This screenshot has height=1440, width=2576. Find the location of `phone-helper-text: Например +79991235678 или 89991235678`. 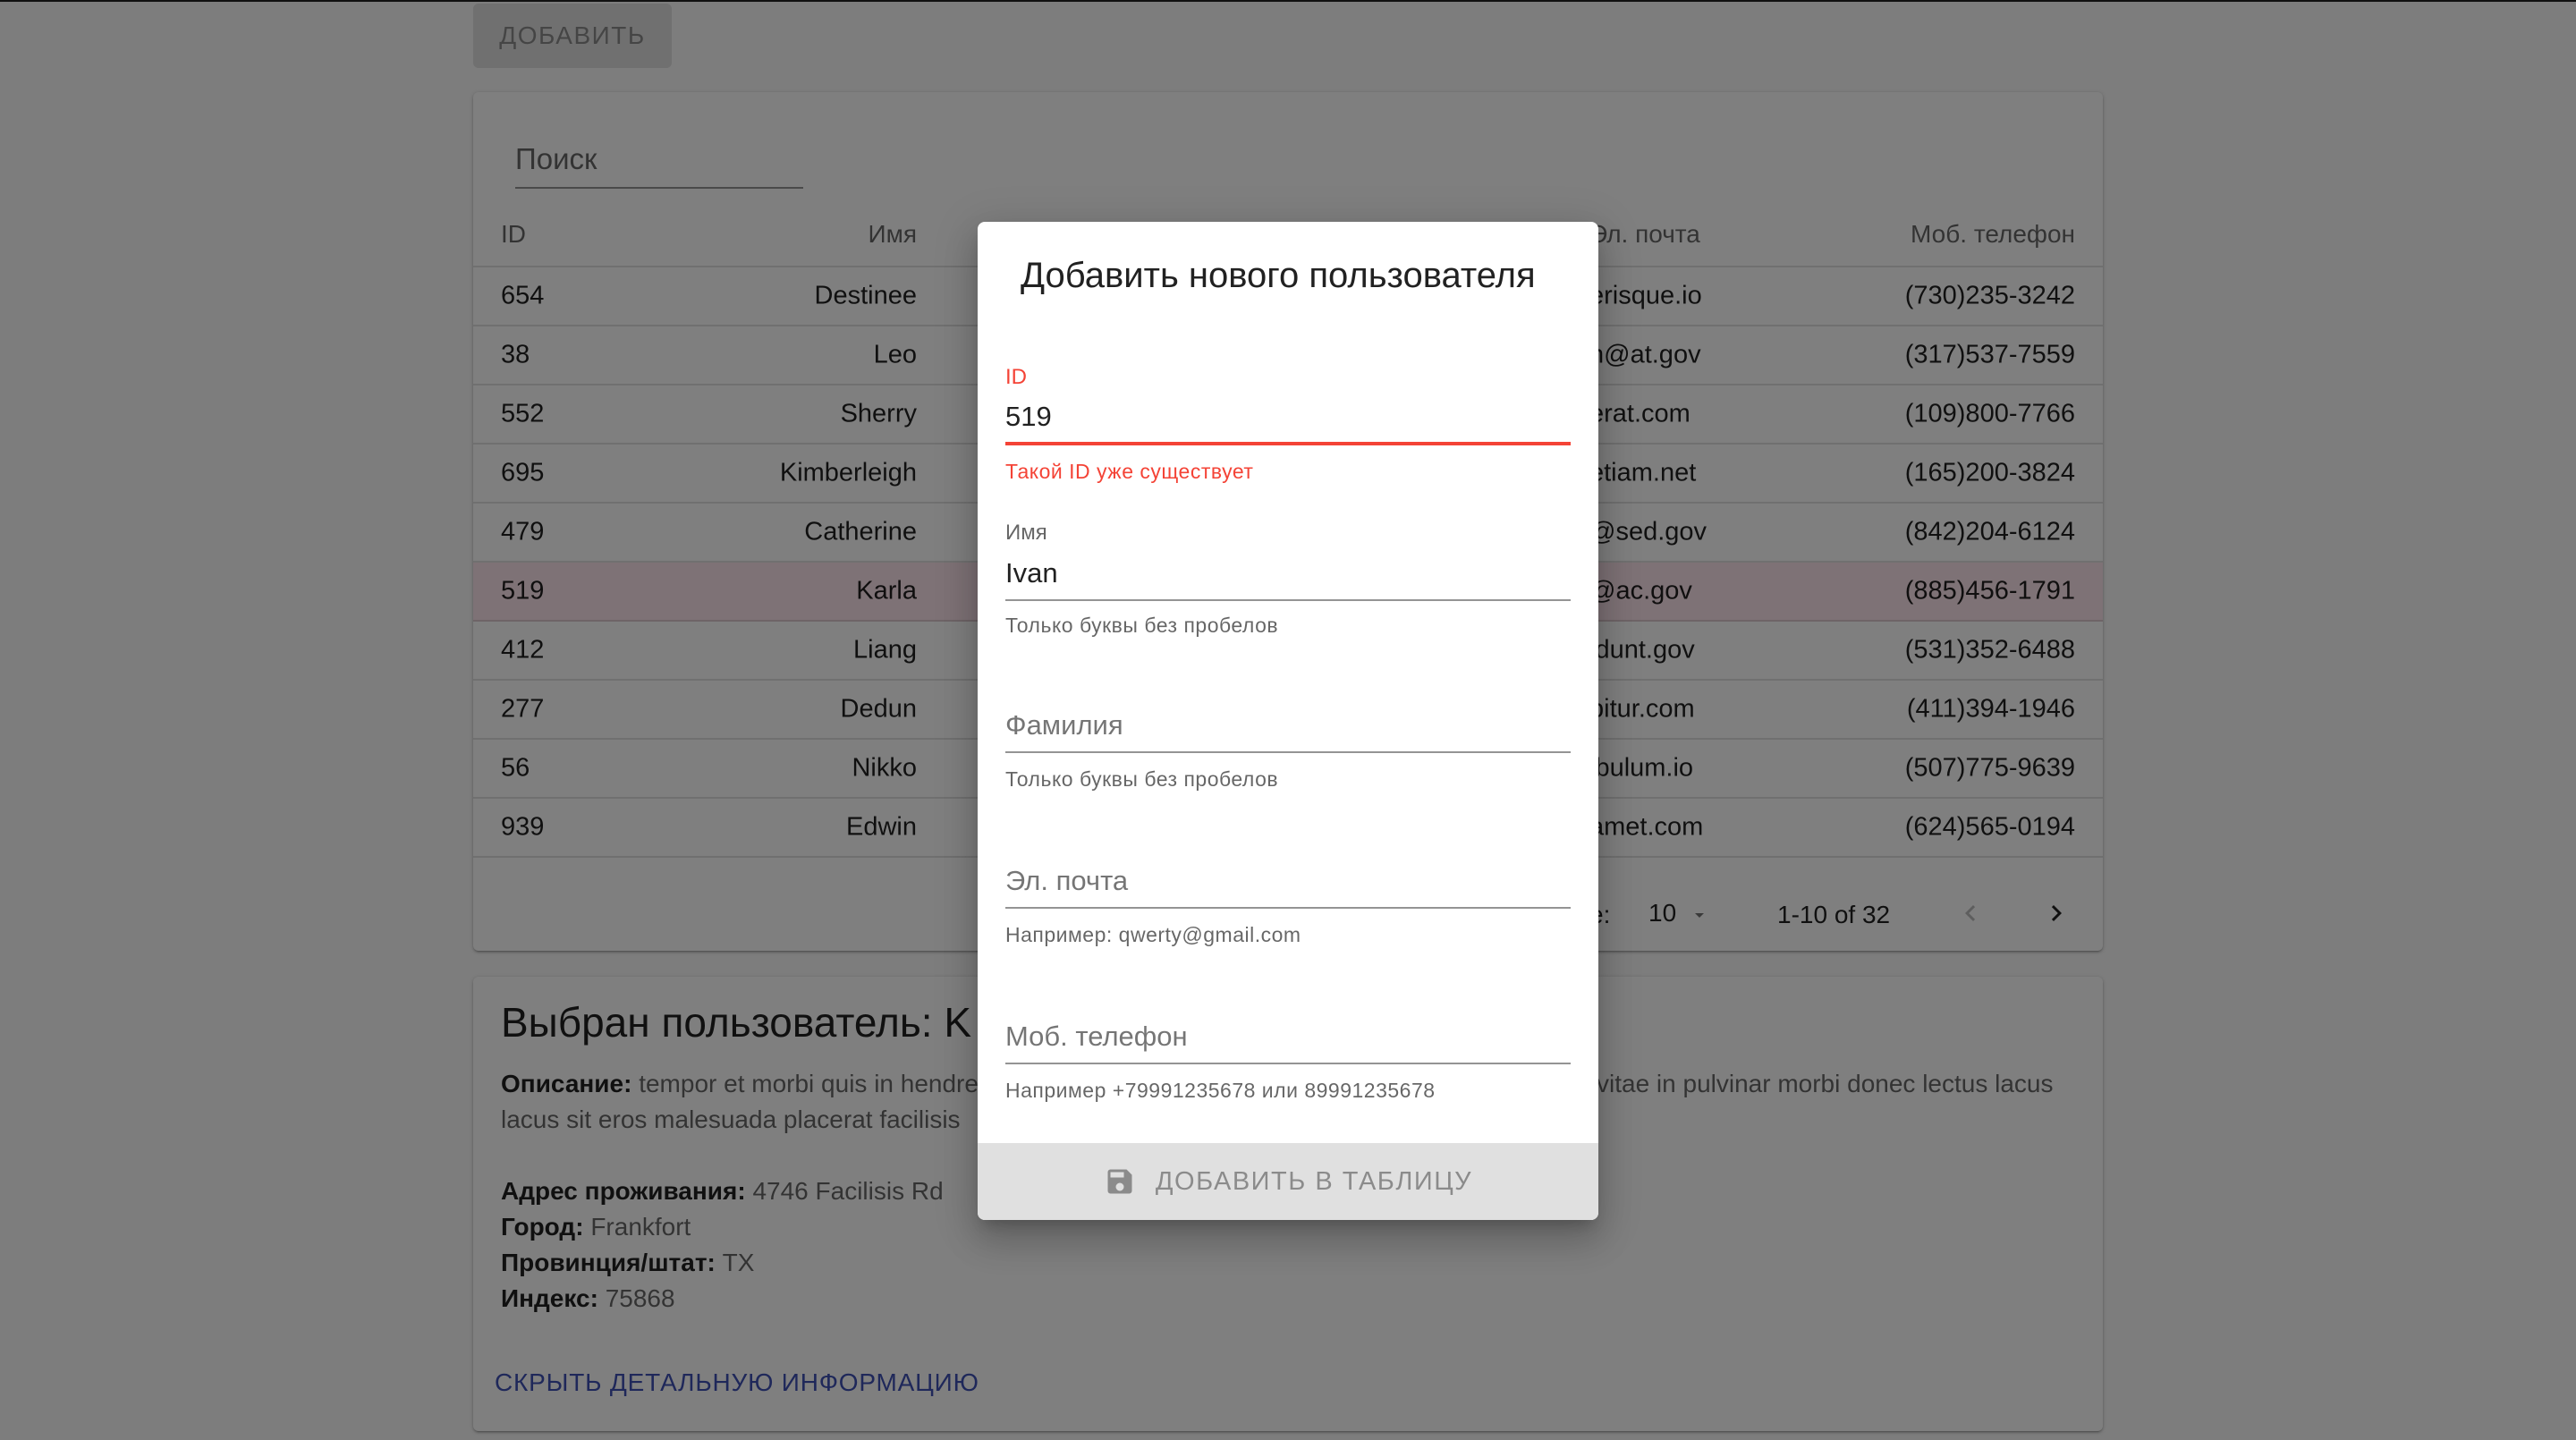

phone-helper-text: Например +79991235678 или 89991235678 is located at coordinates (1220, 1090).